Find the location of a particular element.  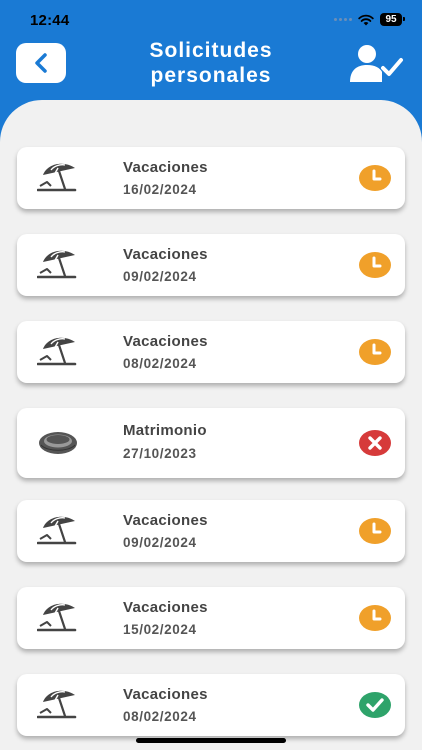

request-date: 15/02/2024 is located at coordinates (160, 629).